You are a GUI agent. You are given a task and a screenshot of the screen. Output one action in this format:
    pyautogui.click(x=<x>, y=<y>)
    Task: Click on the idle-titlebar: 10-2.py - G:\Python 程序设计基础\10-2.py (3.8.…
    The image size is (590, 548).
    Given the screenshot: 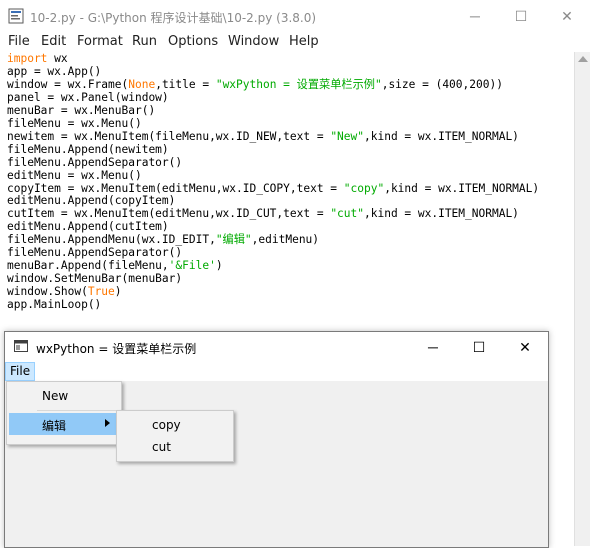 What is the action you would take?
    pyautogui.click(x=295, y=16)
    